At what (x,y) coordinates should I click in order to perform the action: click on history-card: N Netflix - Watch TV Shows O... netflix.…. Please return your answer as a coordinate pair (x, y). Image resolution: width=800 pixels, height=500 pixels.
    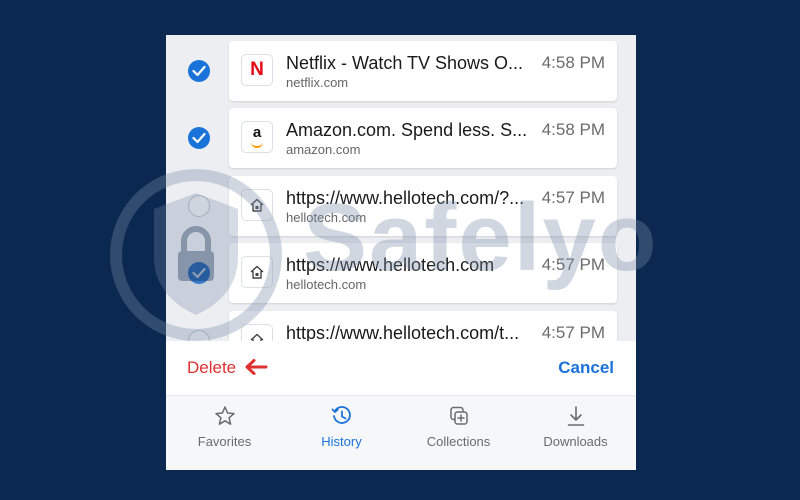
    Looking at the image, I should click on (423, 71).